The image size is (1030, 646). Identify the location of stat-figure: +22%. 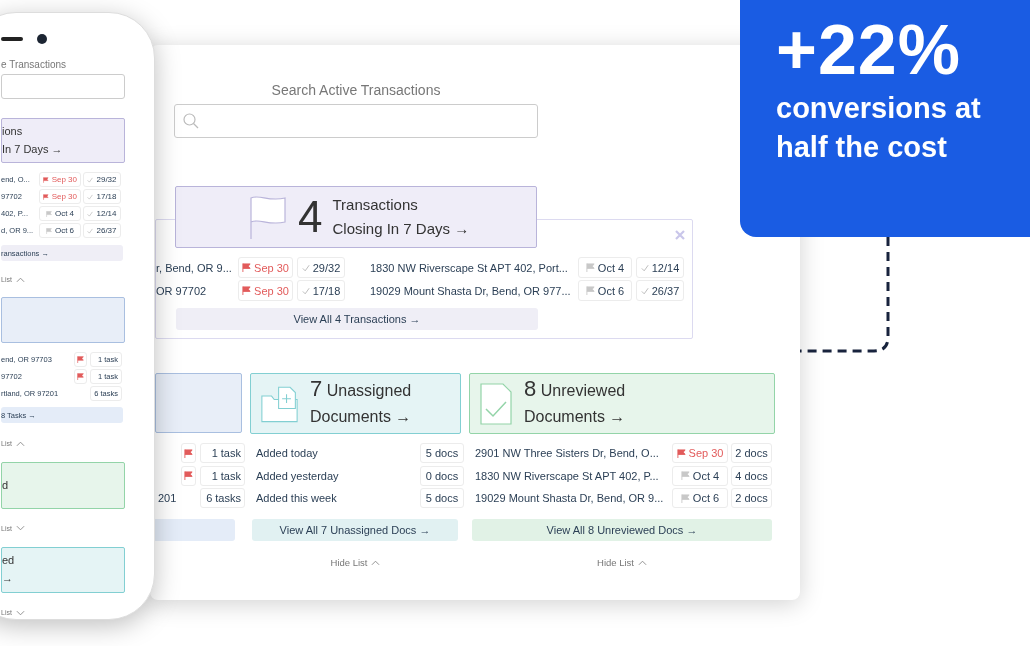
(869, 50).